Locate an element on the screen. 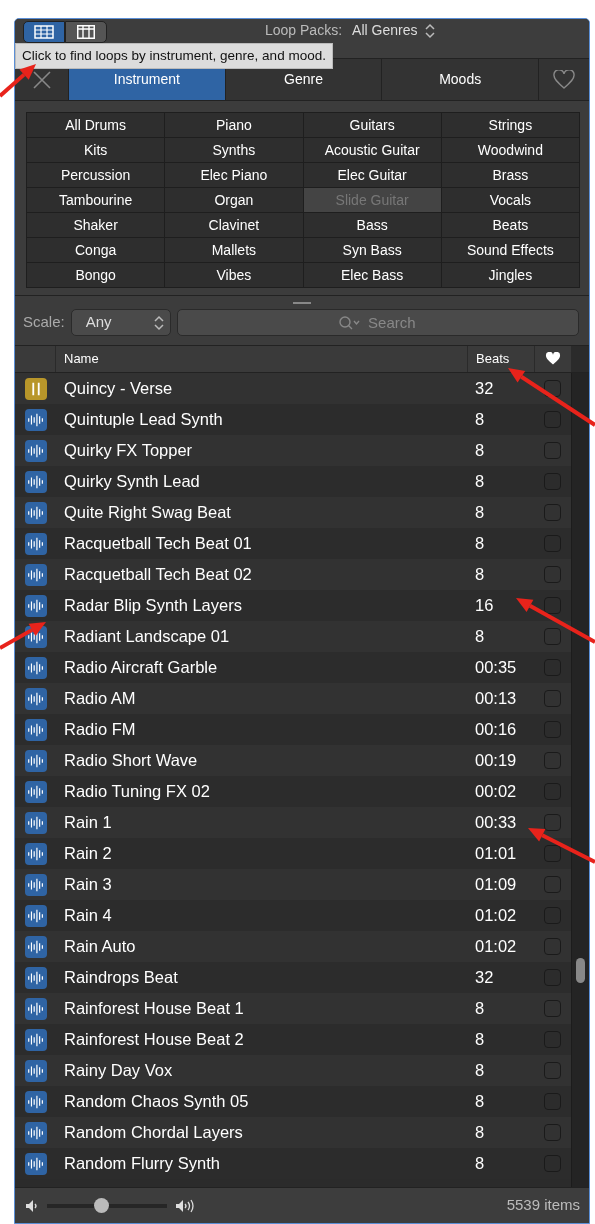 The width and height of the screenshot is (595, 1224). beats-value: 00:33 is located at coordinates (496, 823).